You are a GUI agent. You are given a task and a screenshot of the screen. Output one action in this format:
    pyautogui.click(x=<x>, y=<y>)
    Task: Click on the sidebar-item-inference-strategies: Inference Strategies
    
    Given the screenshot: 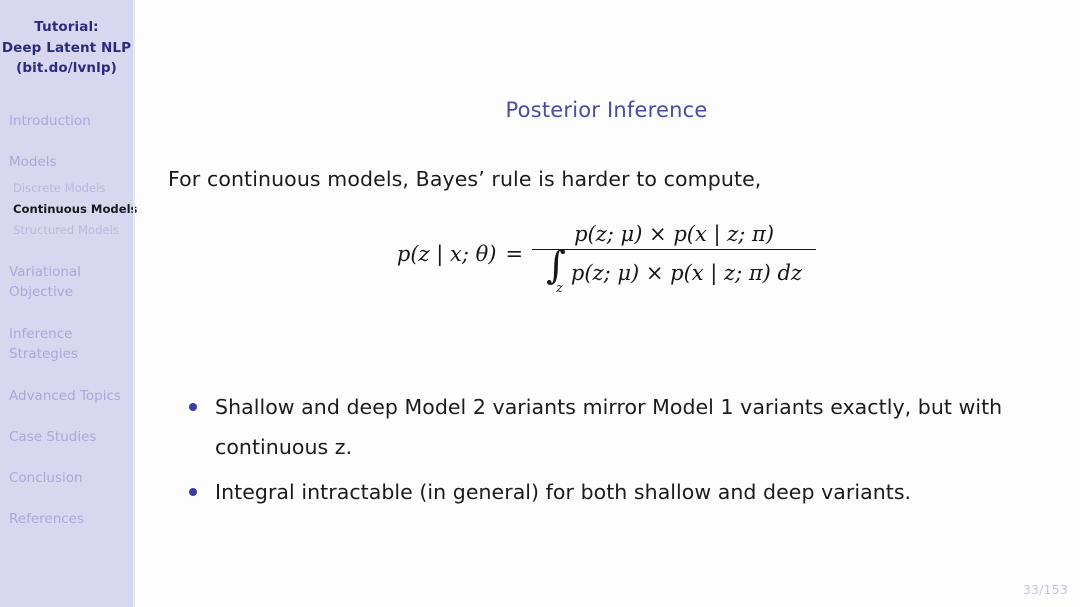 What is the action you would take?
    pyautogui.click(x=47, y=344)
    